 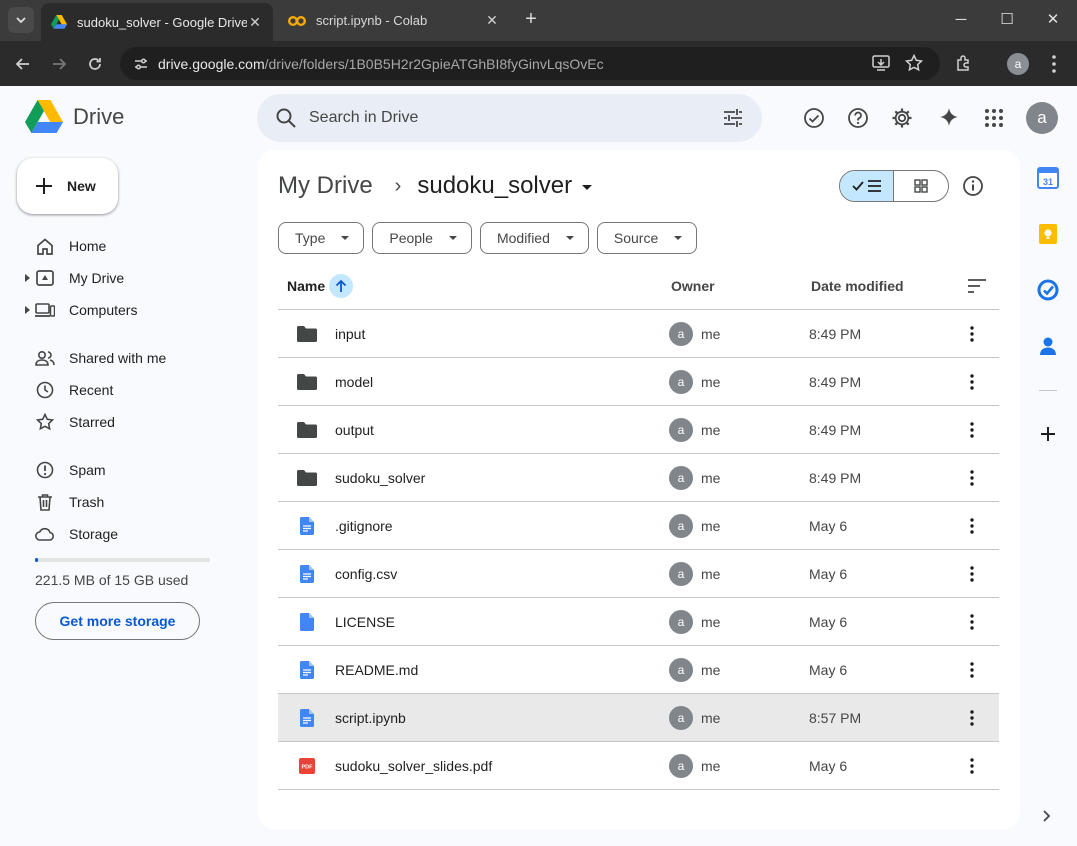 I want to click on table-row: config.csv a me May 6, so click(x=638, y=574).